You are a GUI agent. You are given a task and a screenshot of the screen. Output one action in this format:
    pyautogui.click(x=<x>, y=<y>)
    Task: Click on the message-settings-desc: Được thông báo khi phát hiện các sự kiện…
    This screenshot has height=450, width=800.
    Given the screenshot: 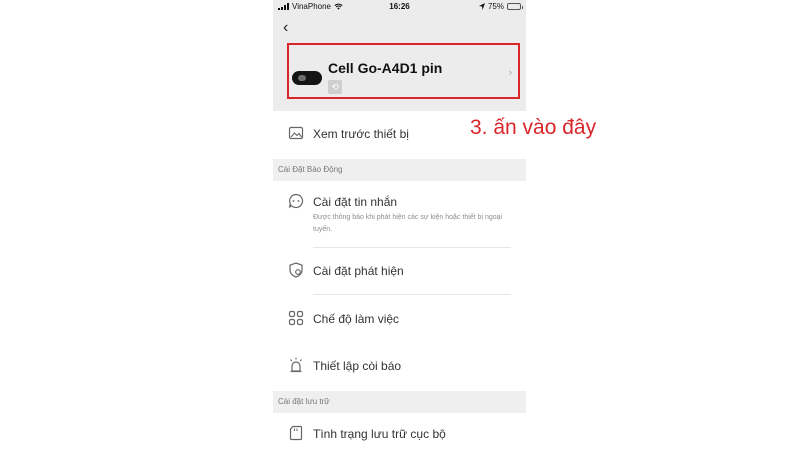 What is the action you would take?
    pyautogui.click(x=408, y=223)
    